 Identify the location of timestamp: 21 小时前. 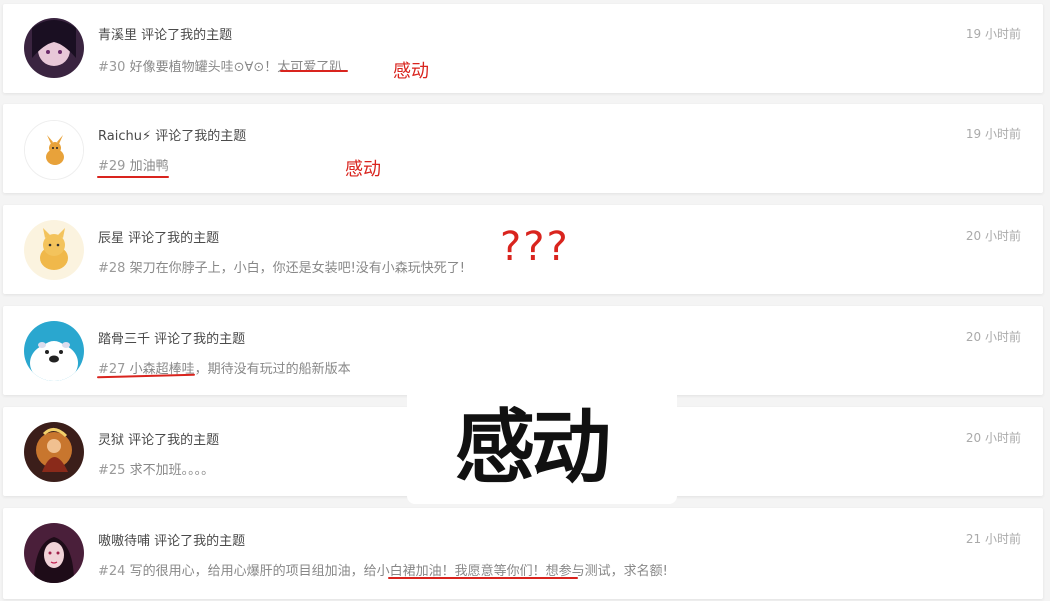
(993, 539).